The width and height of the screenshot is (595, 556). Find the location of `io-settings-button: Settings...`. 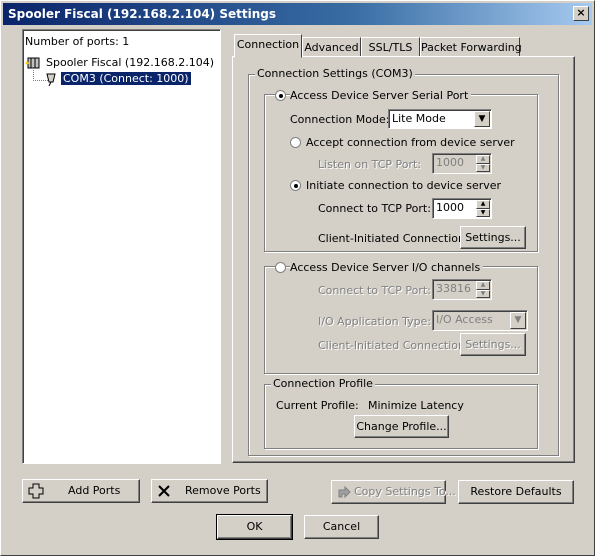

io-settings-button: Settings... is located at coordinates (493, 344).